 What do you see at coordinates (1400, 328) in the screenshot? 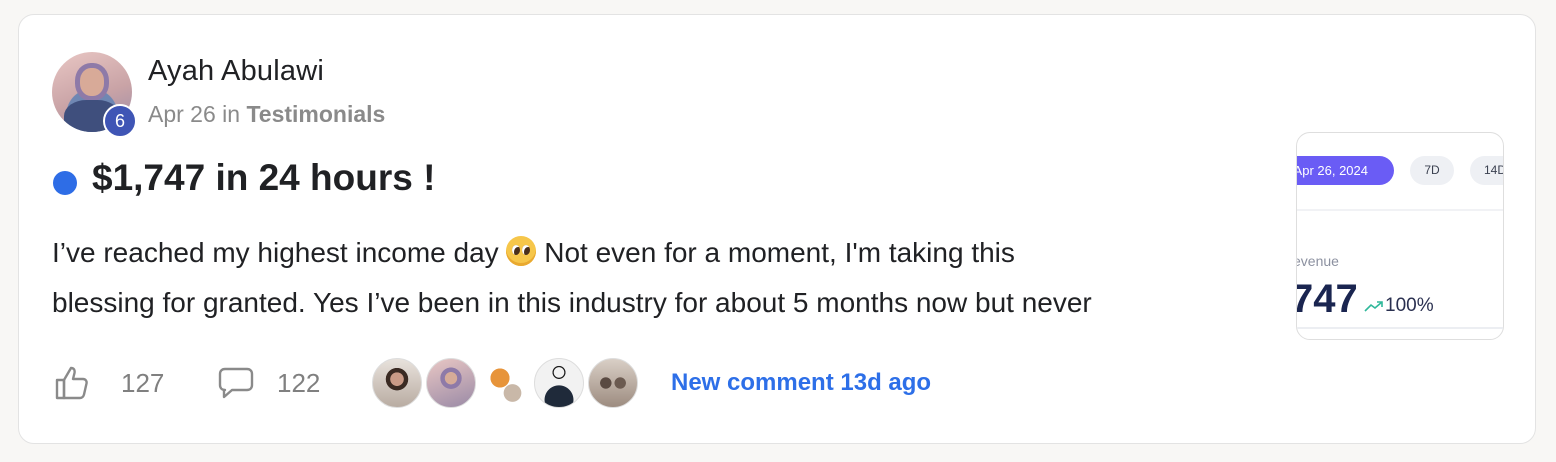
I see `thumbnail-bottom-rule` at bounding box center [1400, 328].